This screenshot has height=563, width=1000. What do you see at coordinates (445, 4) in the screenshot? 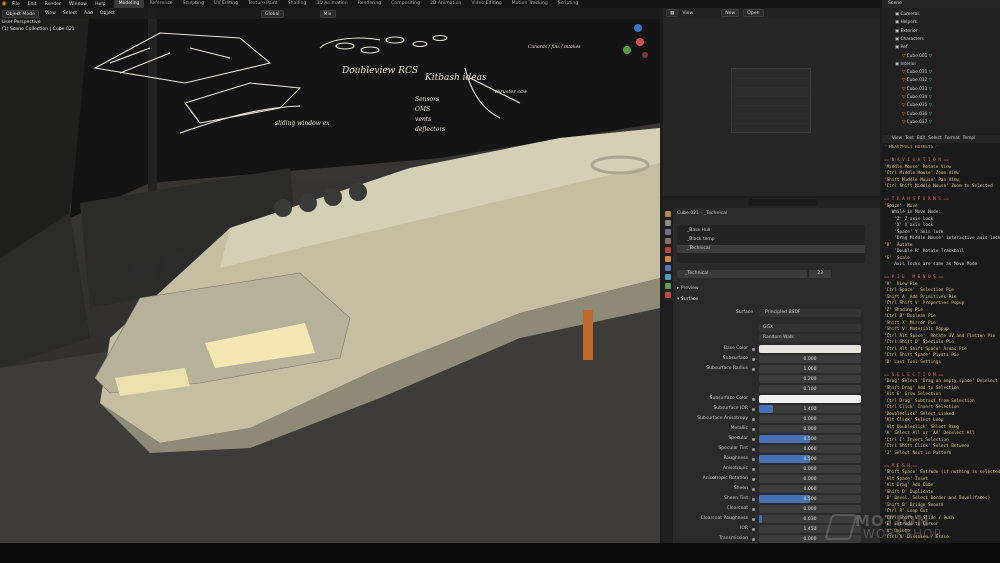
I see `workspace-tab-9: 2D Animation` at bounding box center [445, 4].